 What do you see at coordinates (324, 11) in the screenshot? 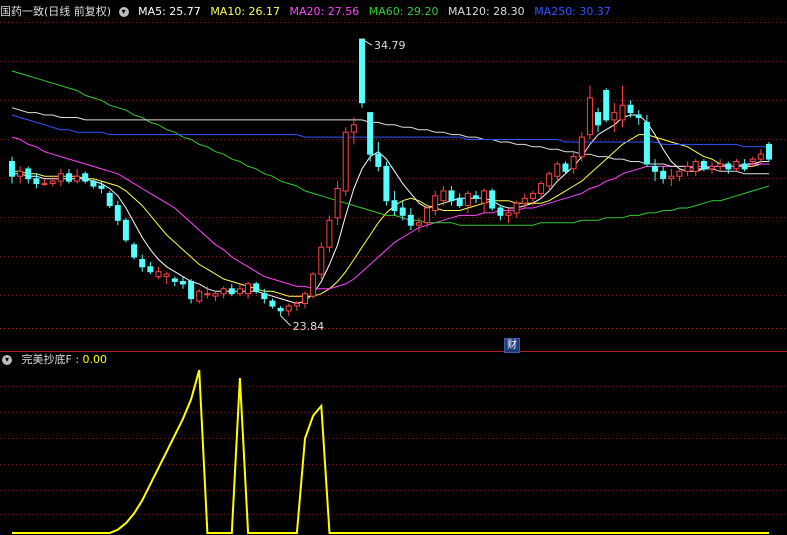
I see `ma20-label: MA20: 27.56` at bounding box center [324, 11].